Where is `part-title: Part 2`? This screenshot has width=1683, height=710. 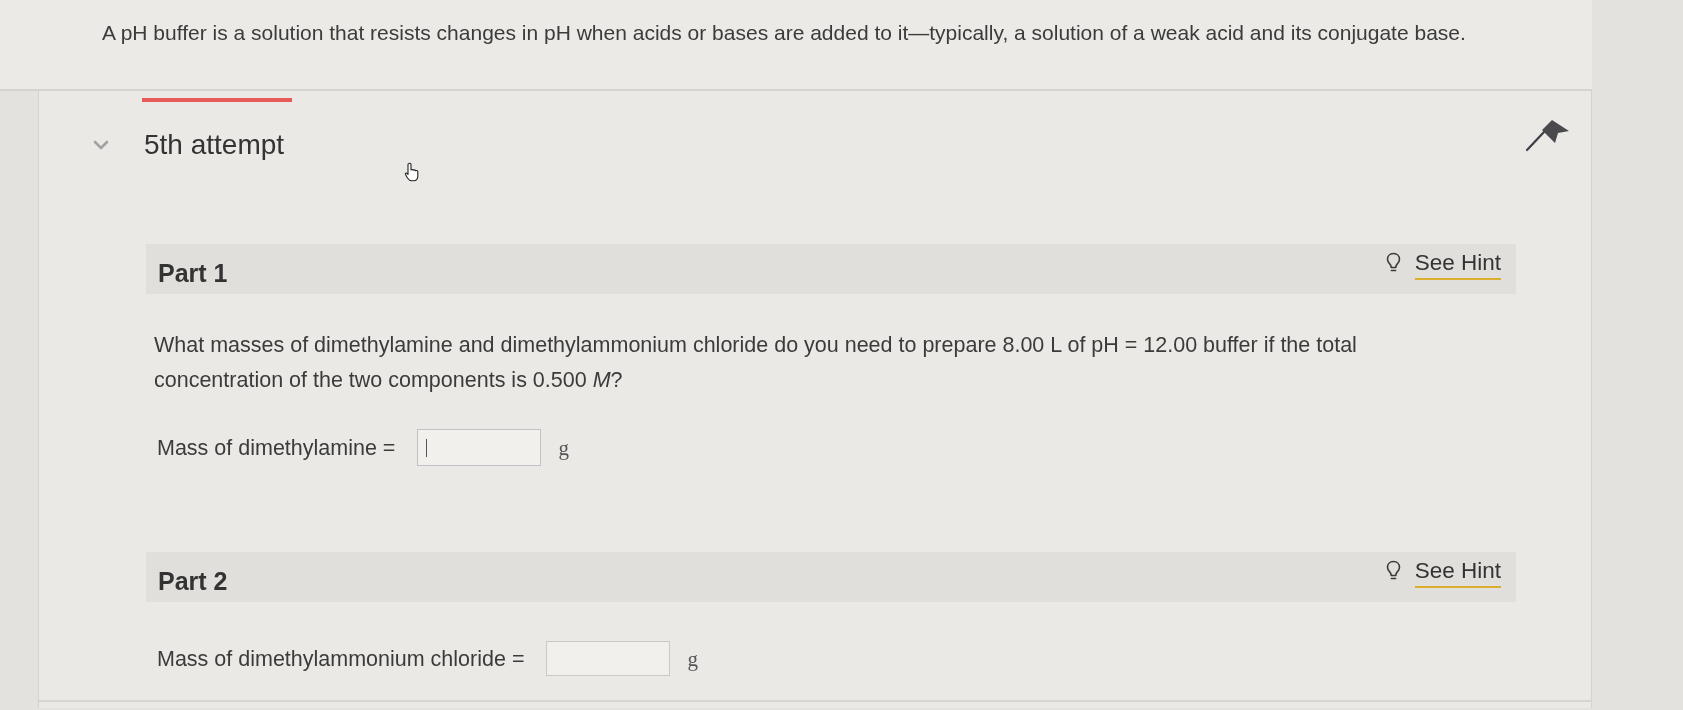
part-title: Part 2 is located at coordinates (193, 581).